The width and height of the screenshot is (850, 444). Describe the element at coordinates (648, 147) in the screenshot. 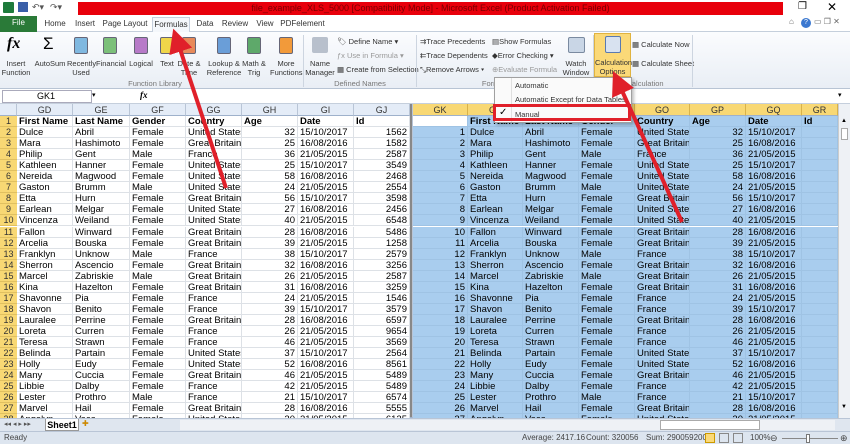

I see `arrow-to-calculation-options` at that location.